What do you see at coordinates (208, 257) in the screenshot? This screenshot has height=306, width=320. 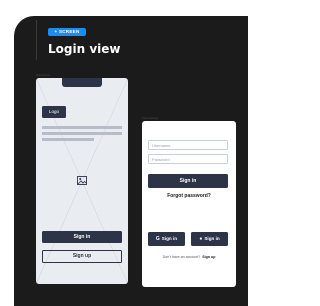 I see `sign-up-link: Sign up` at bounding box center [208, 257].